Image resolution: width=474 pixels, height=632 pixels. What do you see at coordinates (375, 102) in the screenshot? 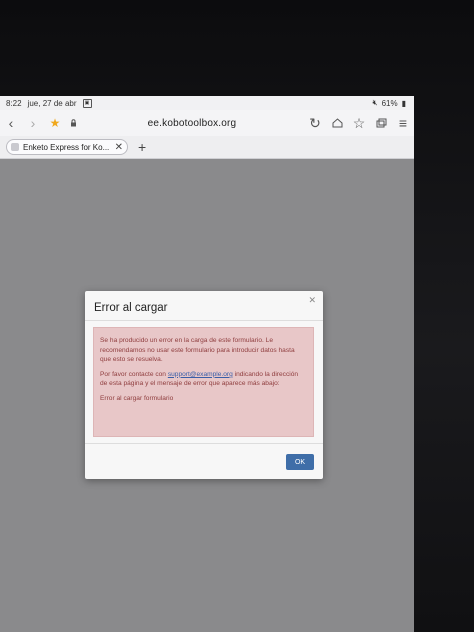
I see `mute-icon: 🔇︎` at bounding box center [375, 102].